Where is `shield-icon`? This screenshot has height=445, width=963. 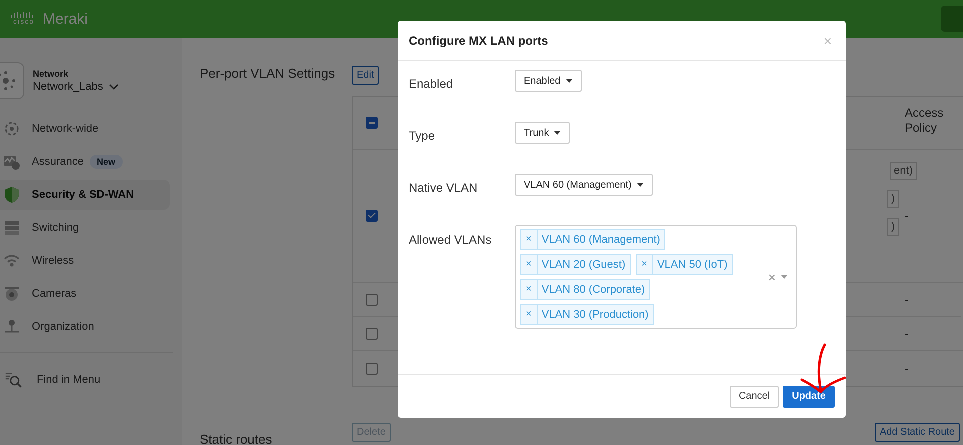
shield-icon is located at coordinates (12, 195).